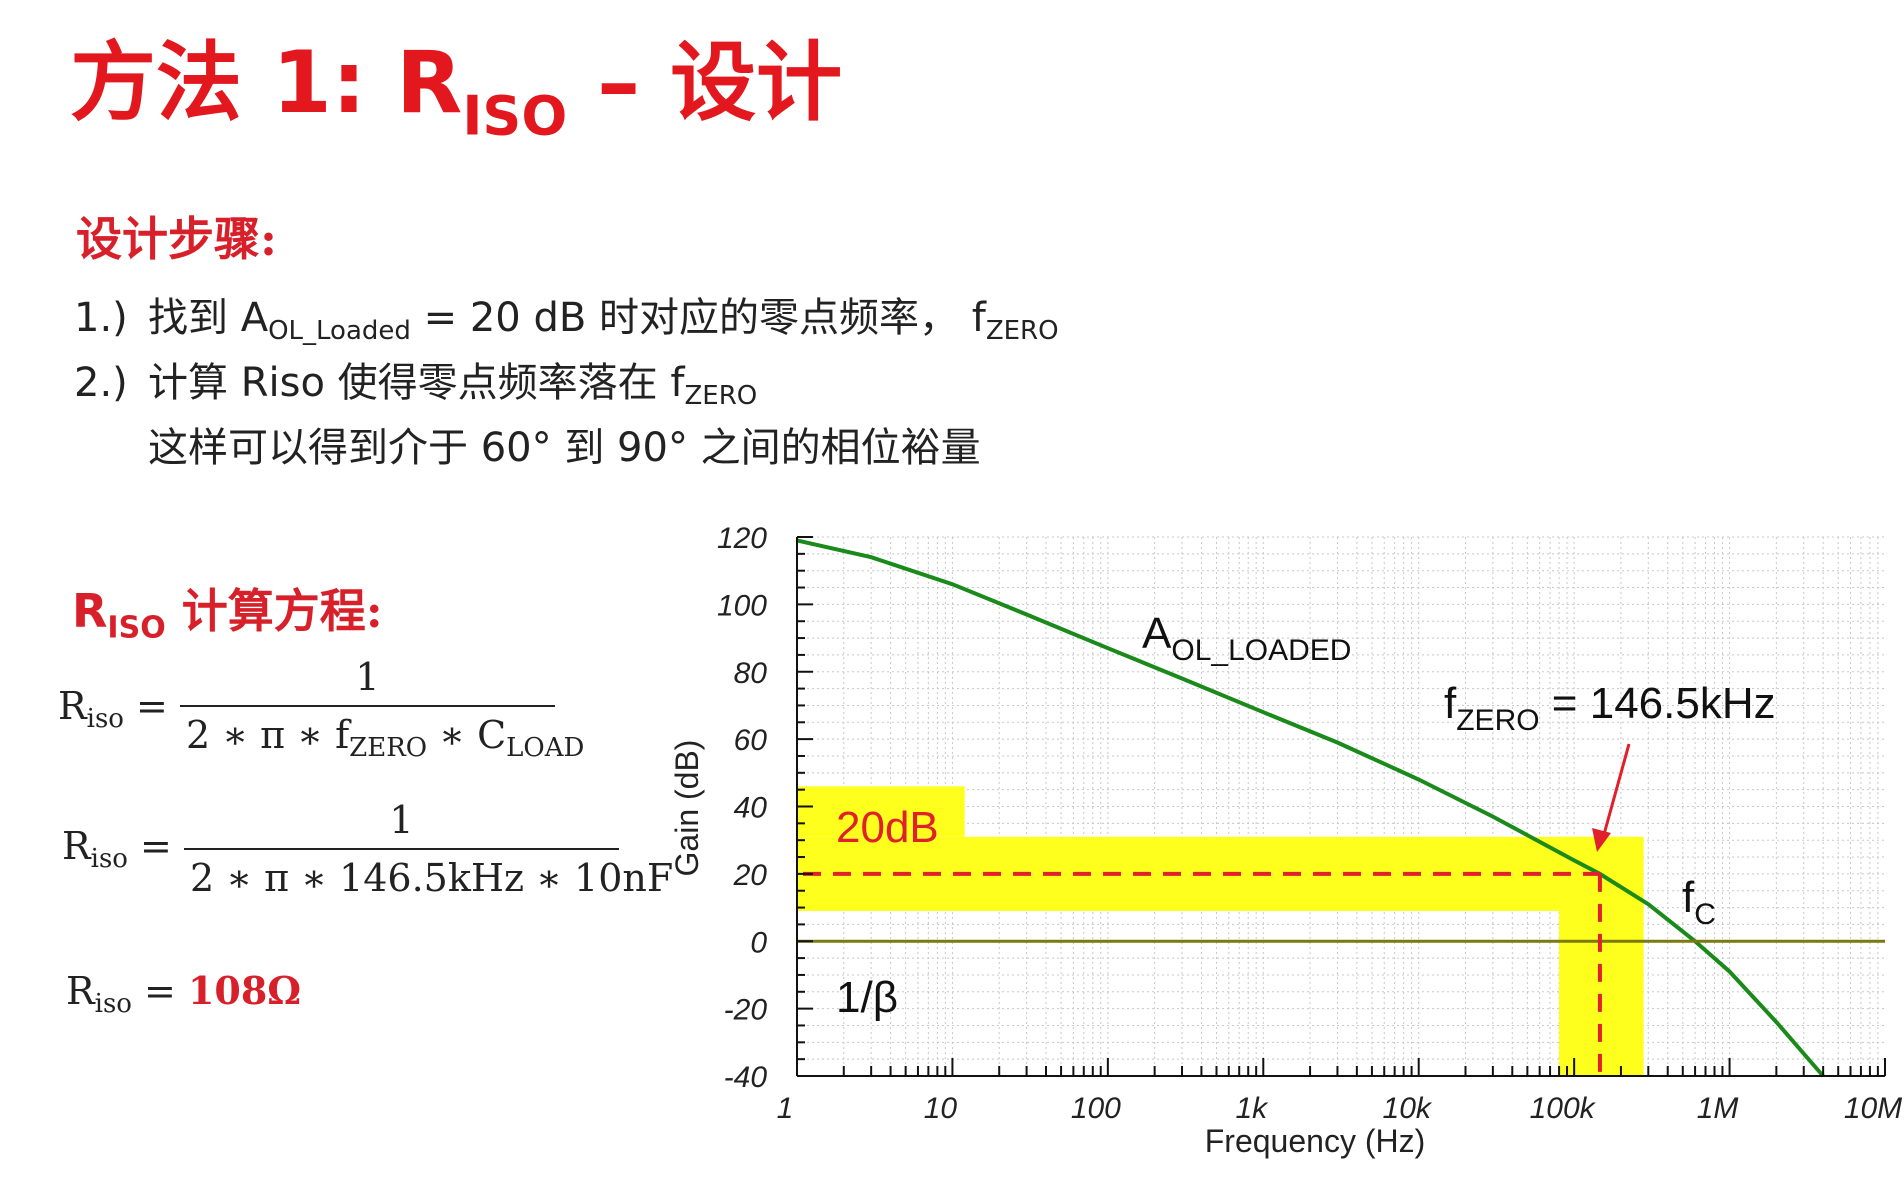 The width and height of the screenshot is (1904, 1182). I want to click on x-tick-label: 100, so click(1096, 1108).